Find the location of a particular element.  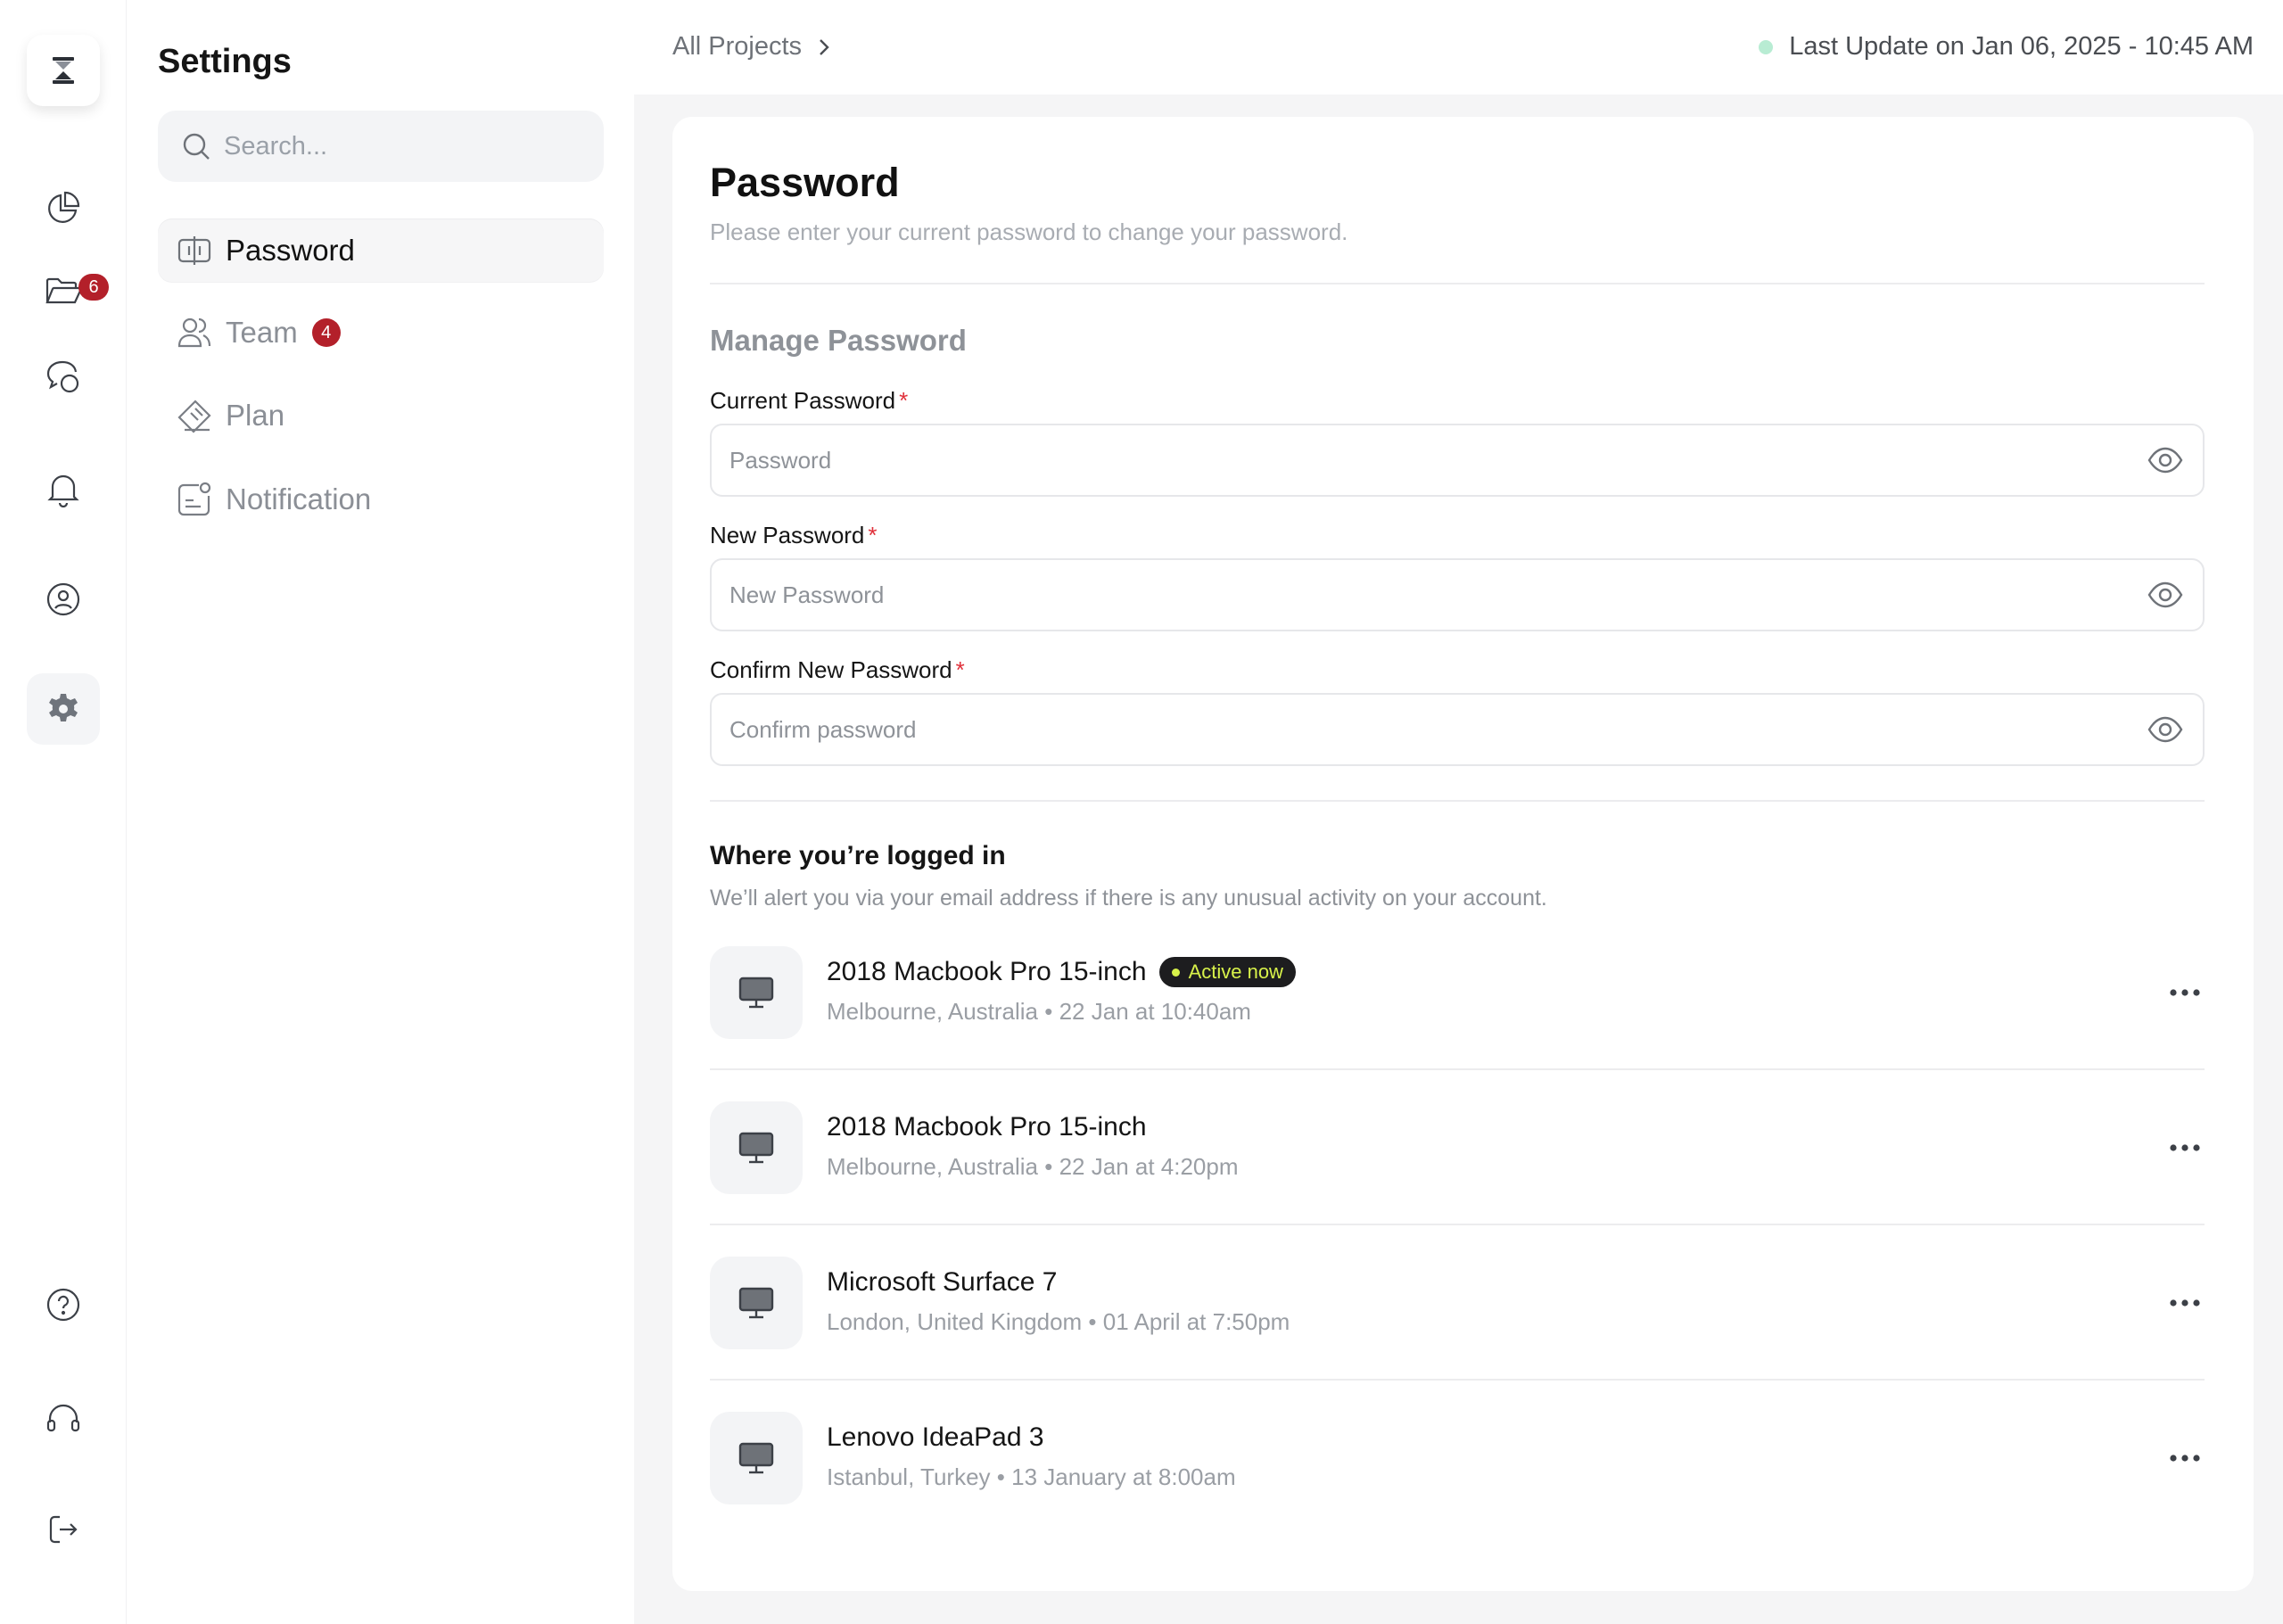

chat-icon is located at coordinates (63, 377).